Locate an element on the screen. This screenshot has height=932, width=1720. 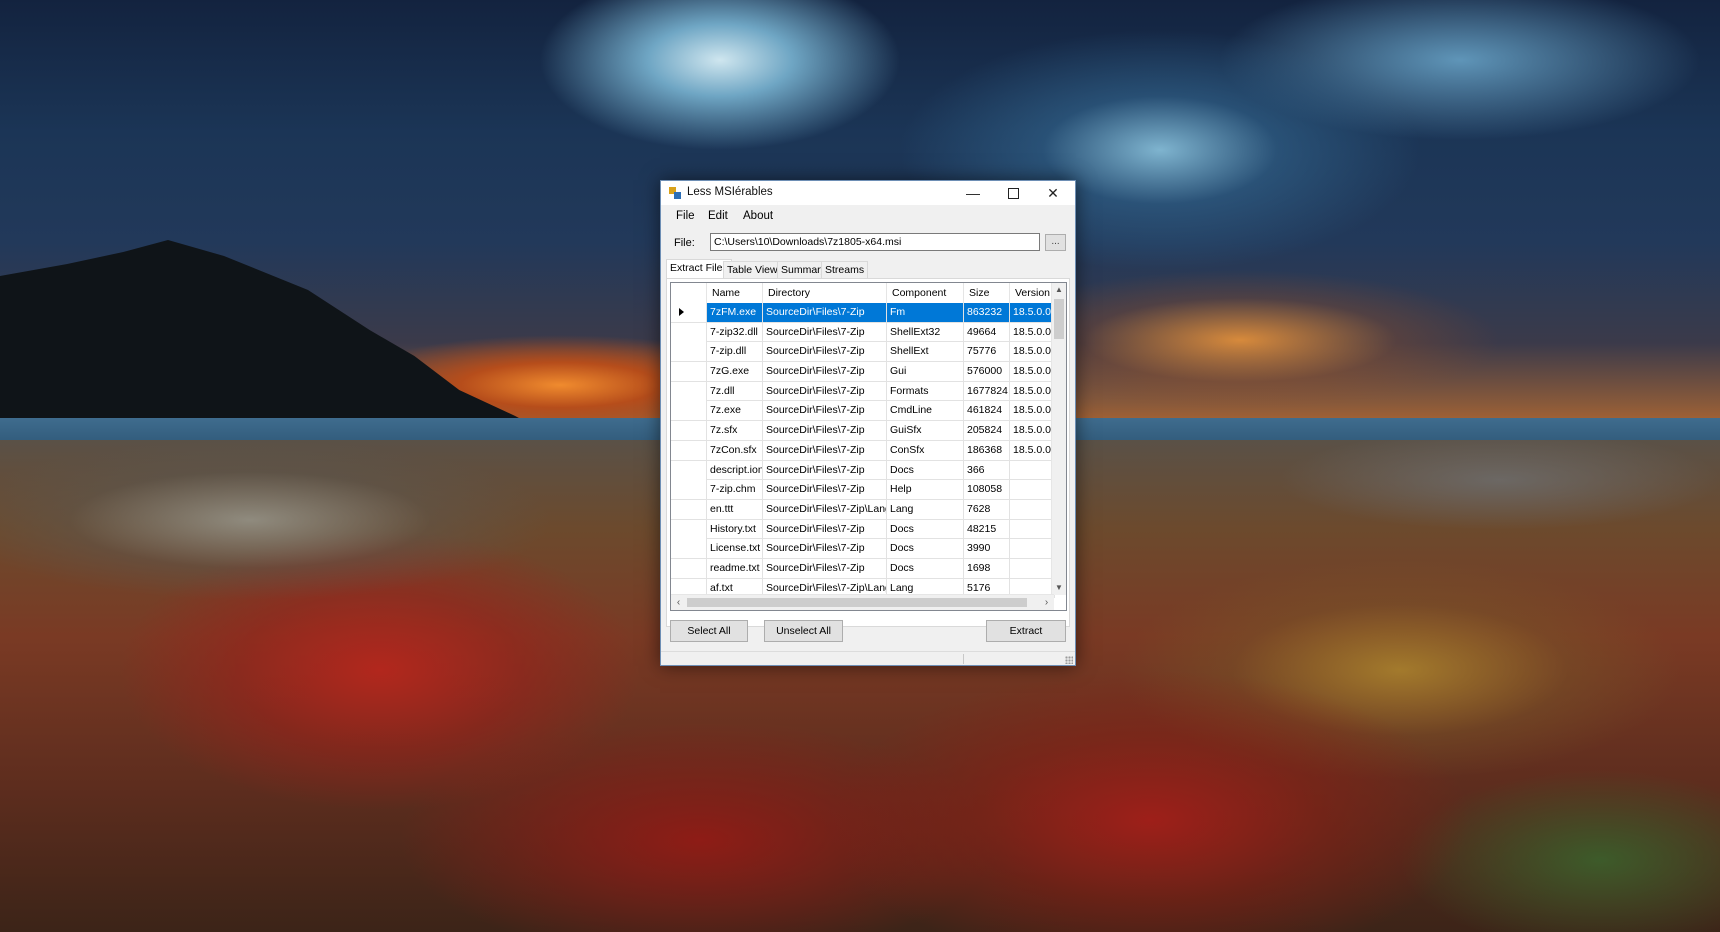
cell-name: descript.ion is located at coordinates (735, 470).